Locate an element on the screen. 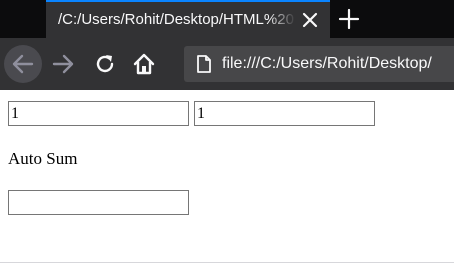  back-button is located at coordinates (23, 64).